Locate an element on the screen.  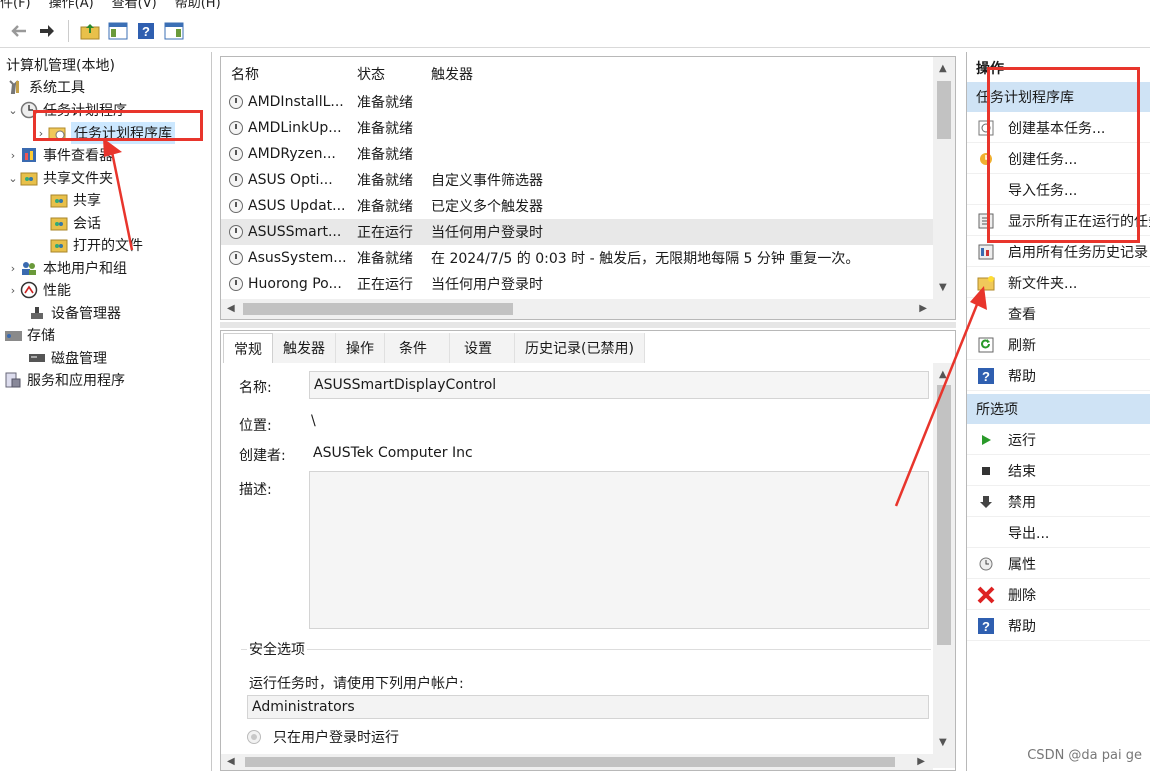
forward-arrow-icon is located at coordinates (47, 31).